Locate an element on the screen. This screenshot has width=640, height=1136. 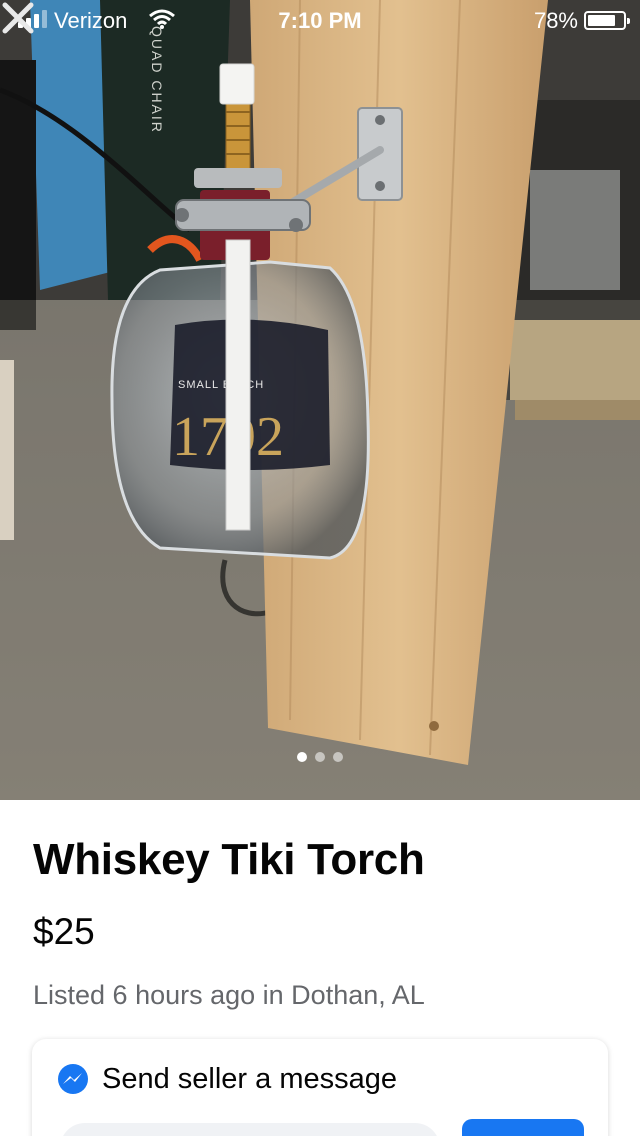
message-input is located at coordinates (250, 1129).